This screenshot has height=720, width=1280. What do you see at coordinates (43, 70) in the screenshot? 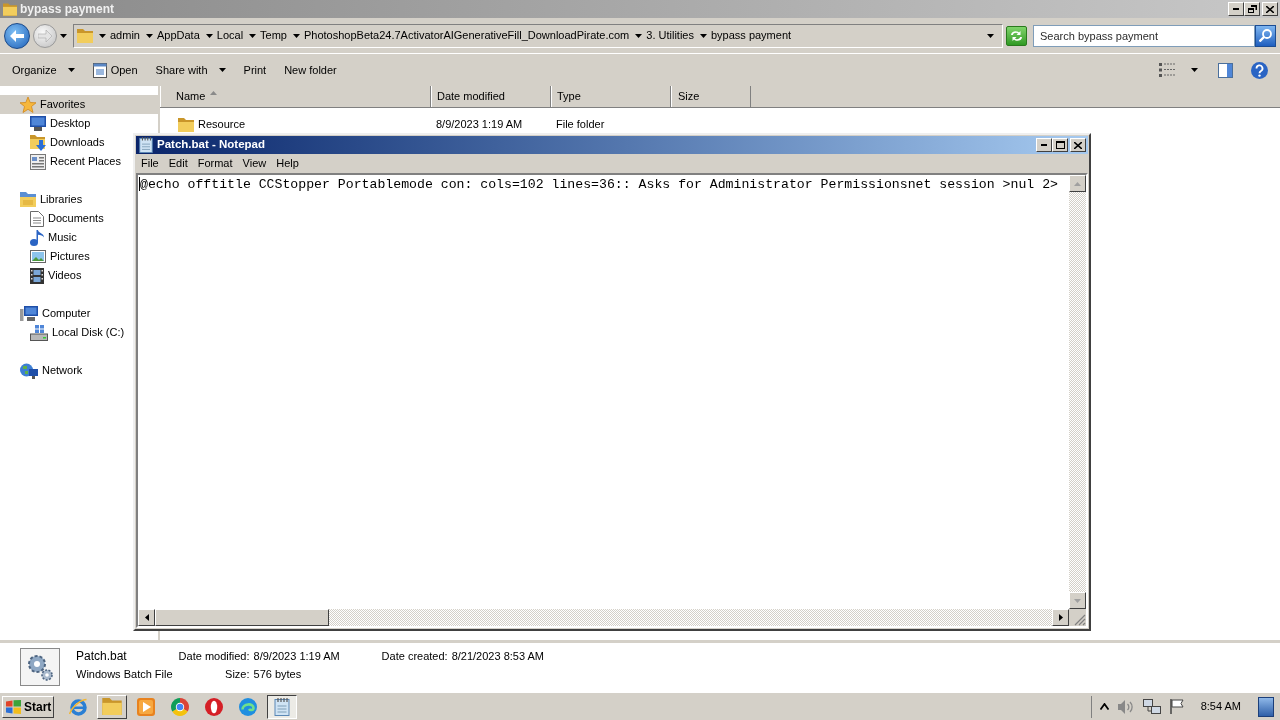
I see `toolbar-button: Organize` at bounding box center [43, 70].